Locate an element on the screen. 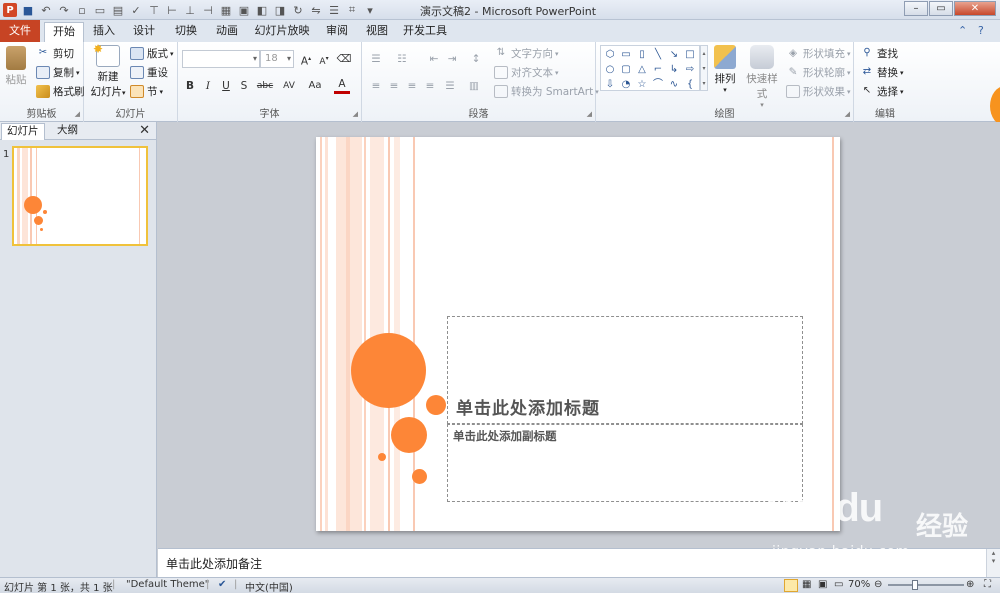 The height and width of the screenshot is (593, 1000). new-file-icon: ▫ is located at coordinates (82, 10).